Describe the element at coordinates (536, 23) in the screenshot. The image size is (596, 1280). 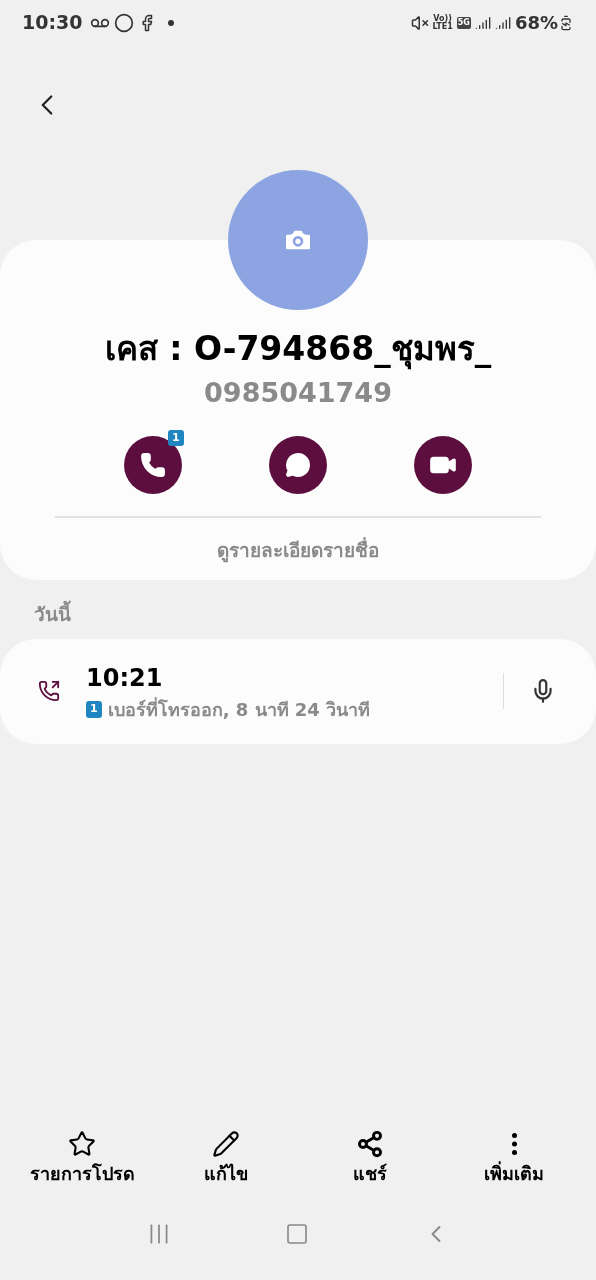
I see `battery-percent: 68%` at that location.